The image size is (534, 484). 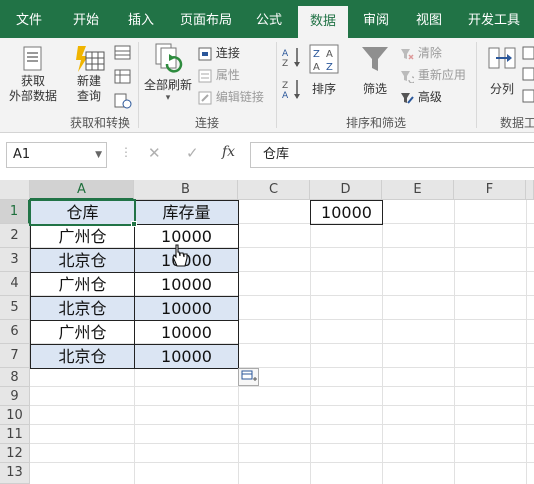 What do you see at coordinates (15, 434) in the screenshot?
I see `row-header-11: 11` at bounding box center [15, 434].